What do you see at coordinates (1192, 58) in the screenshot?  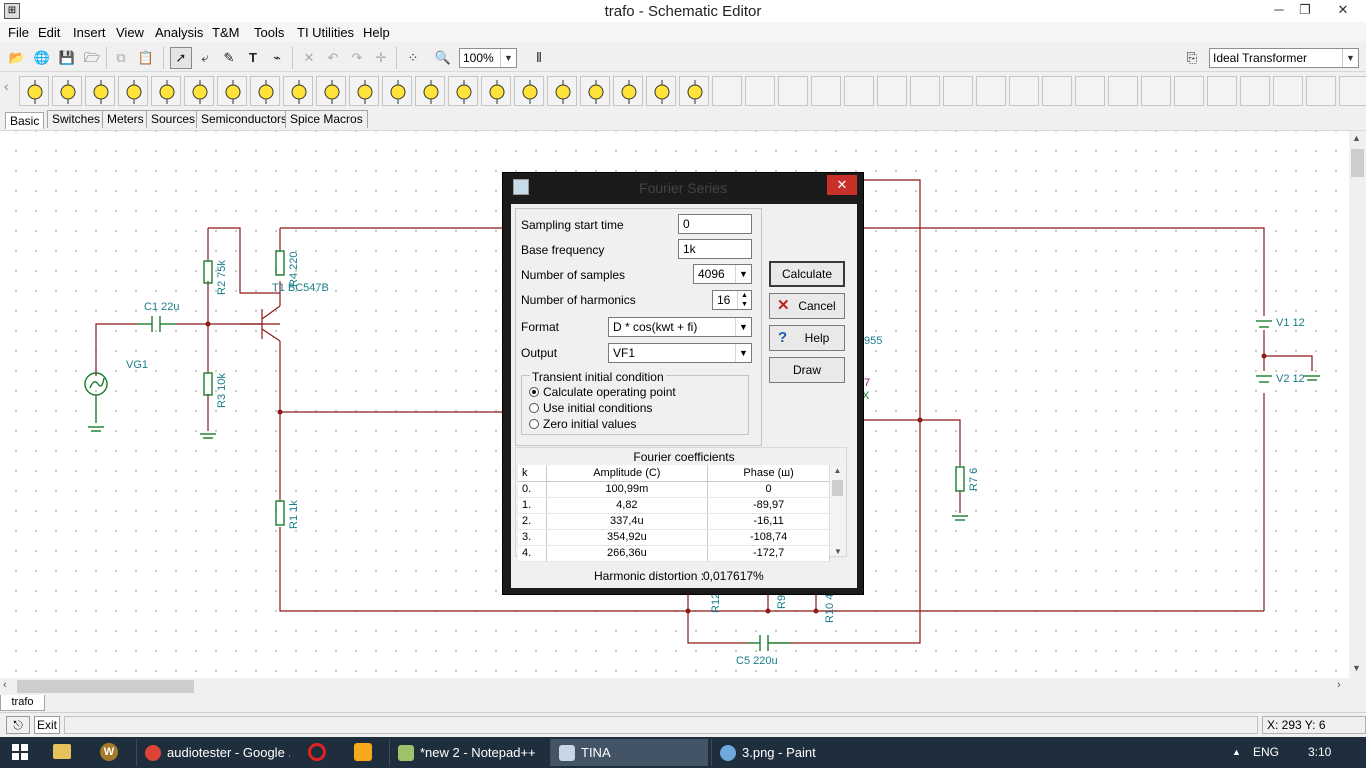 I see `component-search-icon: ⎘` at bounding box center [1192, 58].